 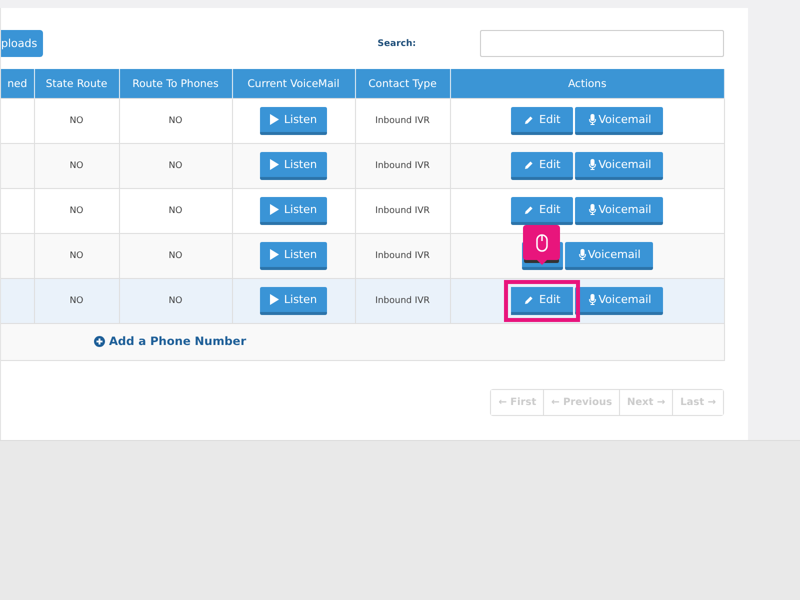 I want to click on search-label: Search:, so click(x=397, y=43).